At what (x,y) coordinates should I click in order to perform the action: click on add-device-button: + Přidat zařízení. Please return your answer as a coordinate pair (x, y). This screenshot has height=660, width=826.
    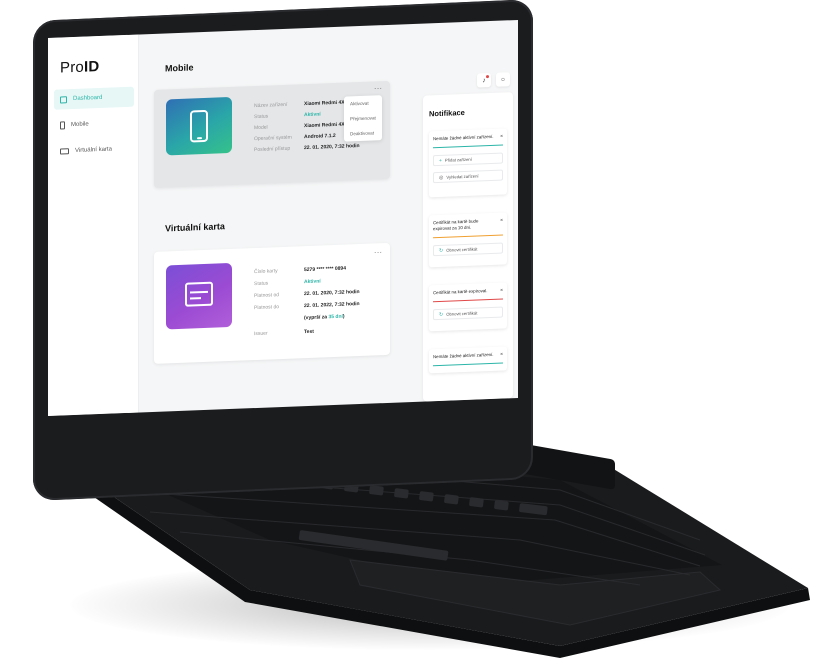
    Looking at the image, I should click on (468, 159).